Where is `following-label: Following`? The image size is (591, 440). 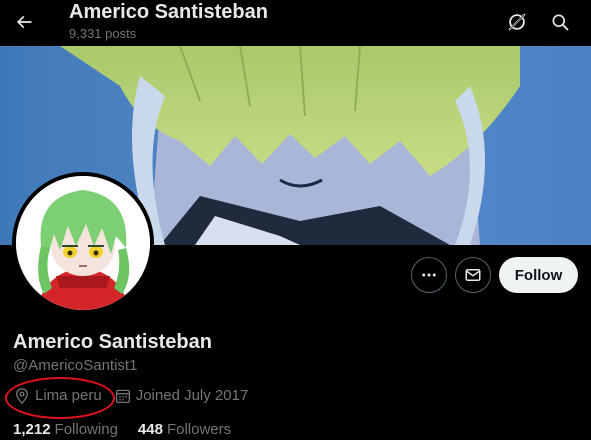
following-label: Following is located at coordinates (86, 429).